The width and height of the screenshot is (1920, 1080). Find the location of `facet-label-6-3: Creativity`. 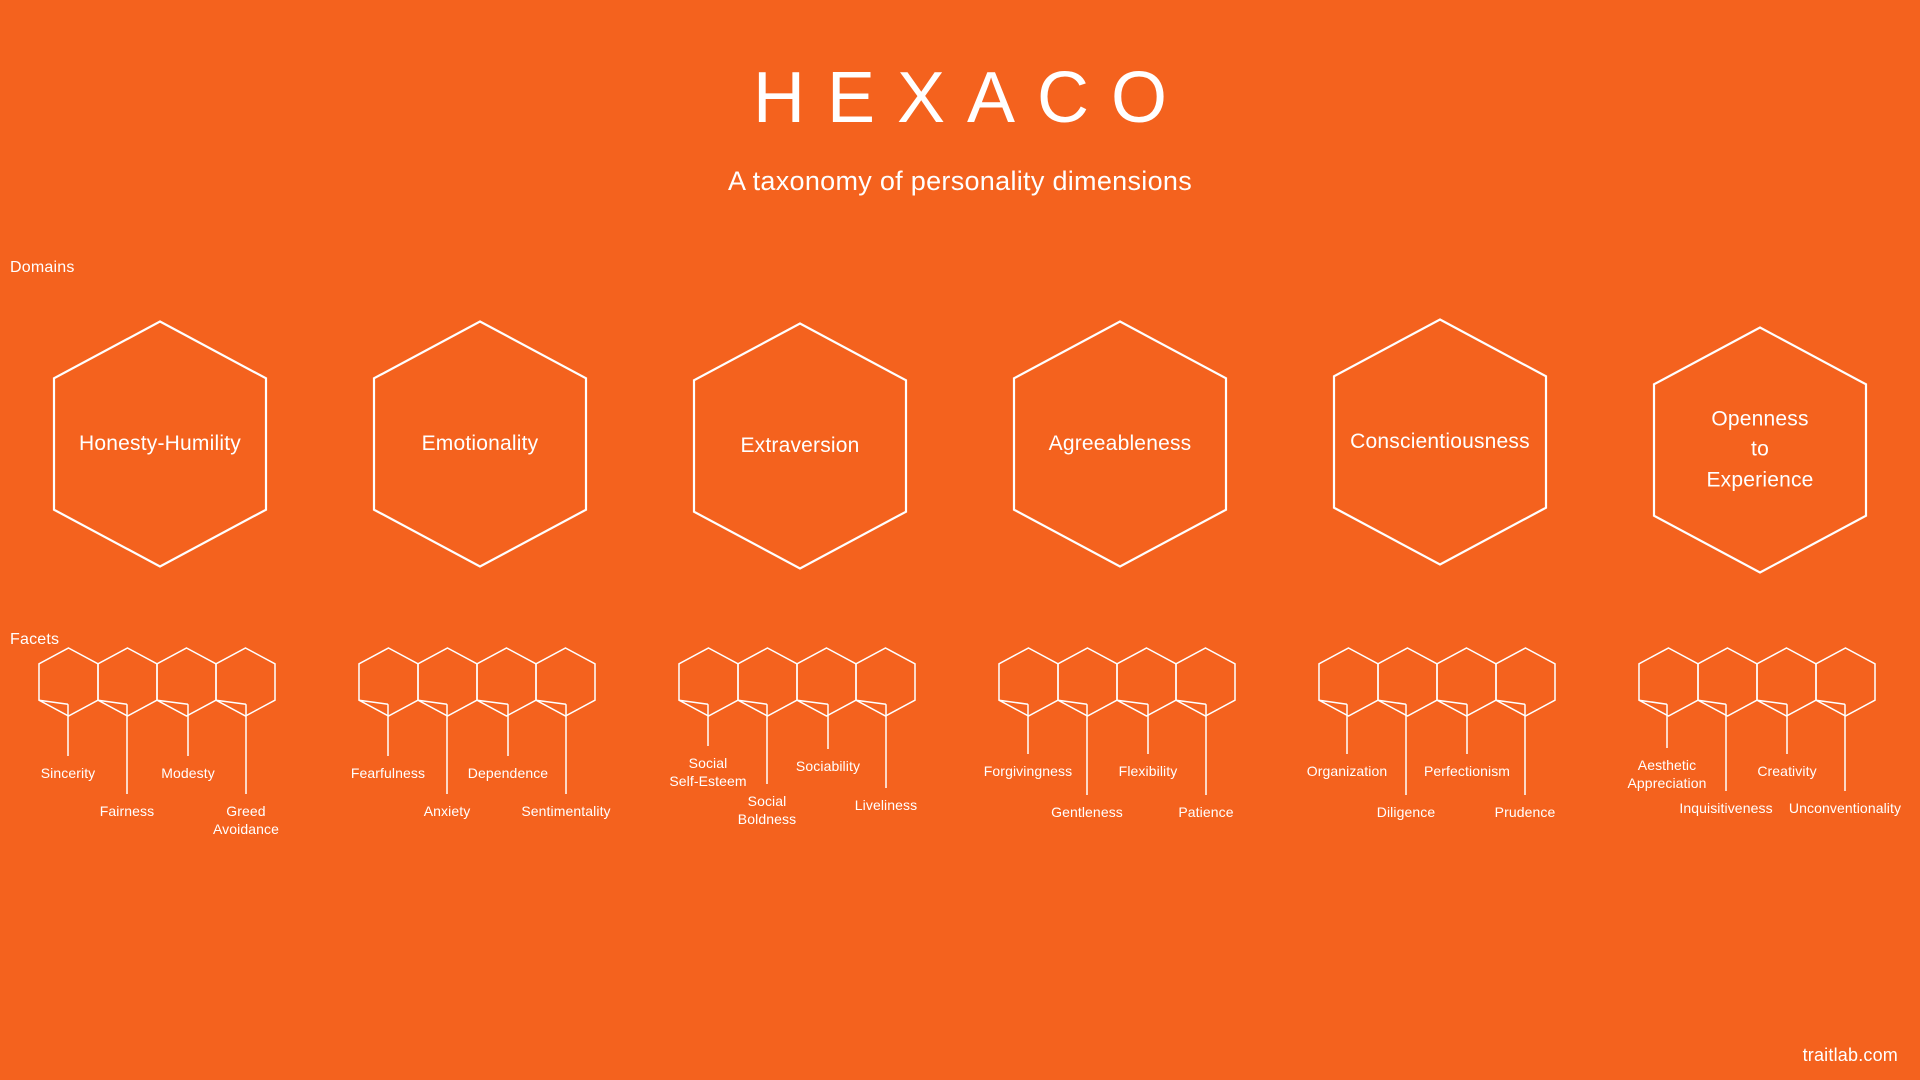

facet-label-6-3: Creativity is located at coordinates (1787, 771).